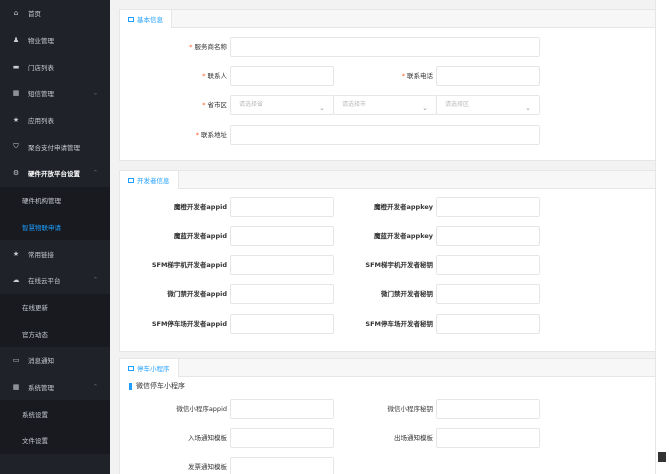 This screenshot has width=669, height=474. I want to click on sidebar-item-apps: ★ 应用列表, so click(55, 120).